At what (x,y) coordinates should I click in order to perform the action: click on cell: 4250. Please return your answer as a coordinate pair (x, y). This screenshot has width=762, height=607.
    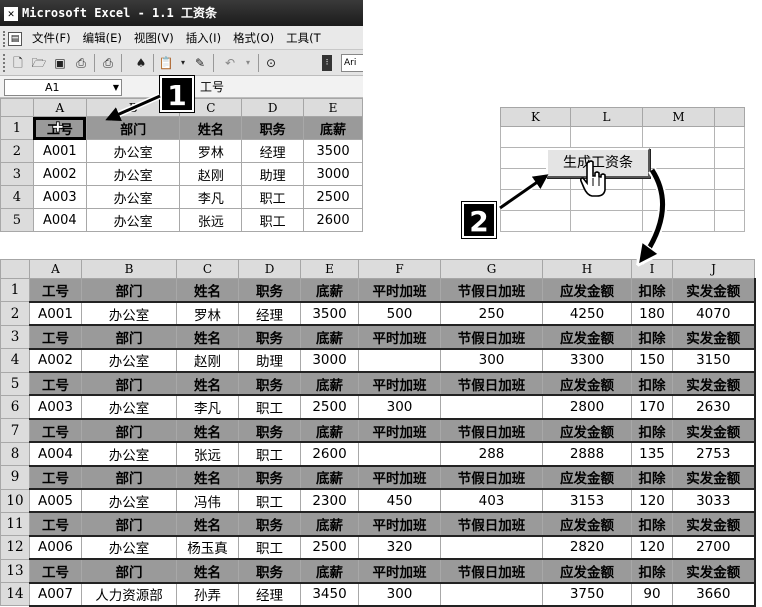
    Looking at the image, I should click on (587, 314).